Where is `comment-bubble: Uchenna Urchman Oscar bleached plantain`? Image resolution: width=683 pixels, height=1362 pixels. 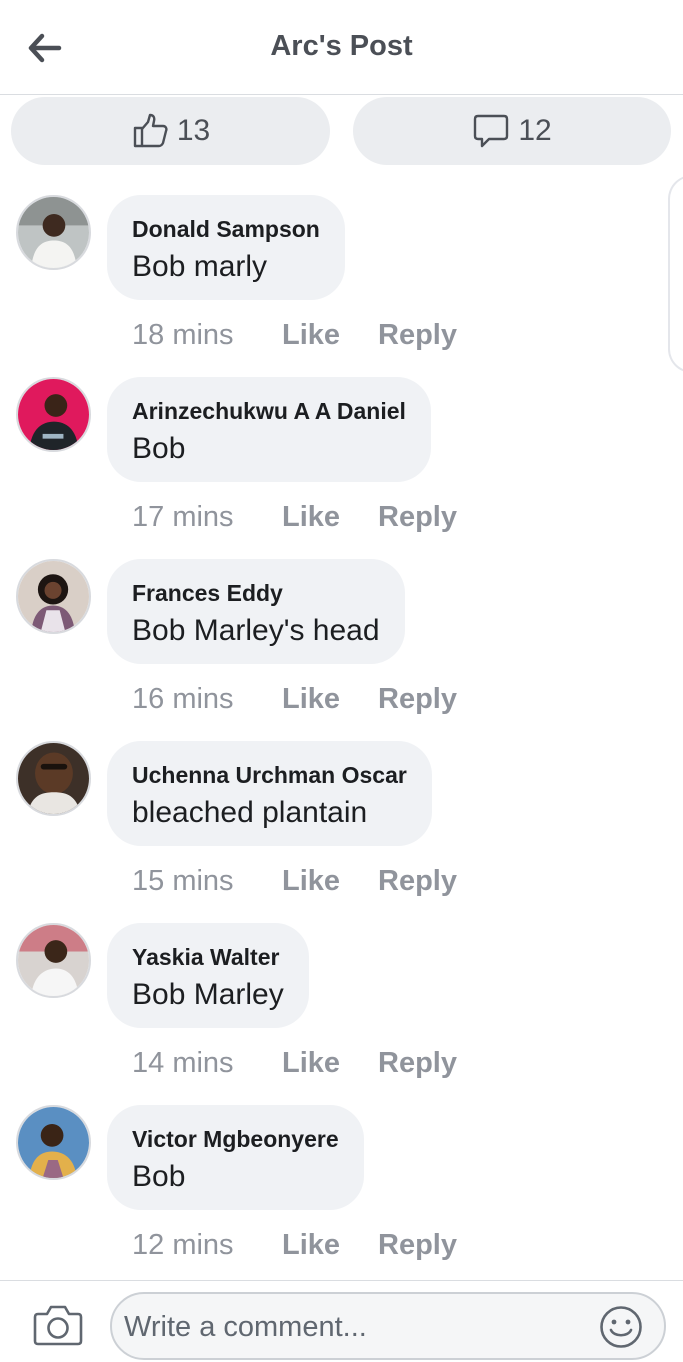 comment-bubble: Uchenna Urchman Oscar bleached plantain is located at coordinates (269, 793).